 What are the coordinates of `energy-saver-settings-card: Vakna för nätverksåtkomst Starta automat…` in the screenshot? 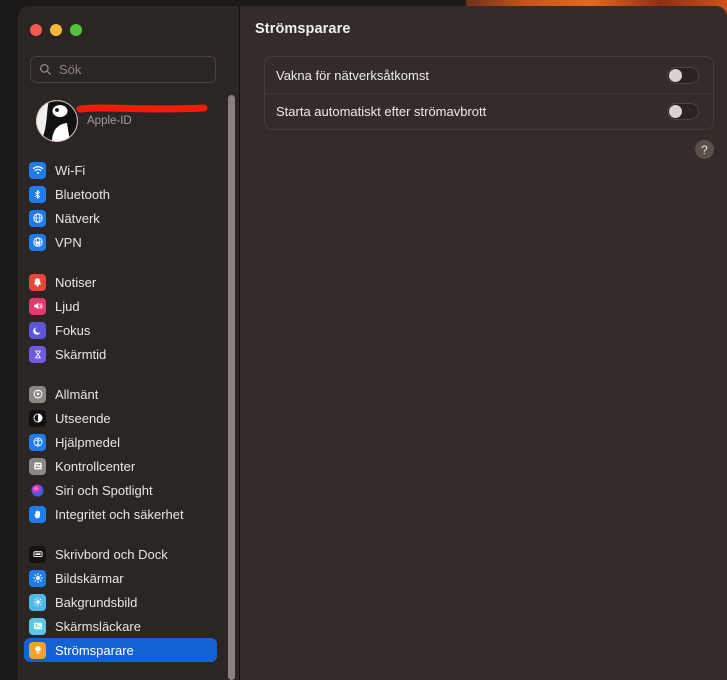 It's located at (489, 93).